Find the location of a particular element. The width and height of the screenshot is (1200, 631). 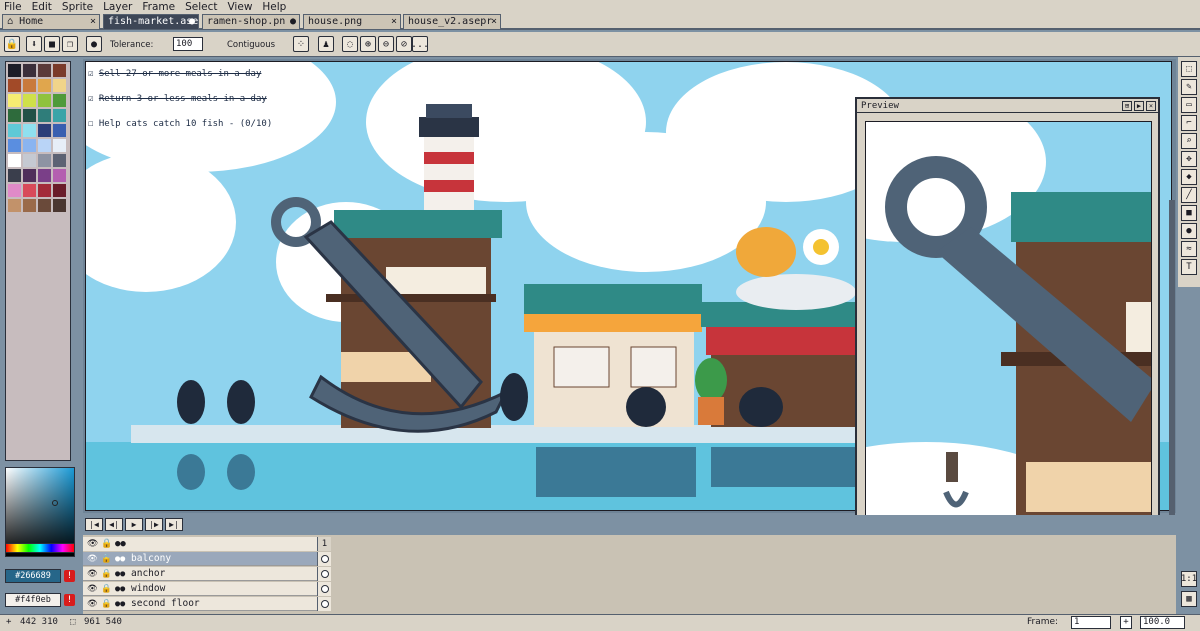

copy-icon: ❐ is located at coordinates (70, 44).